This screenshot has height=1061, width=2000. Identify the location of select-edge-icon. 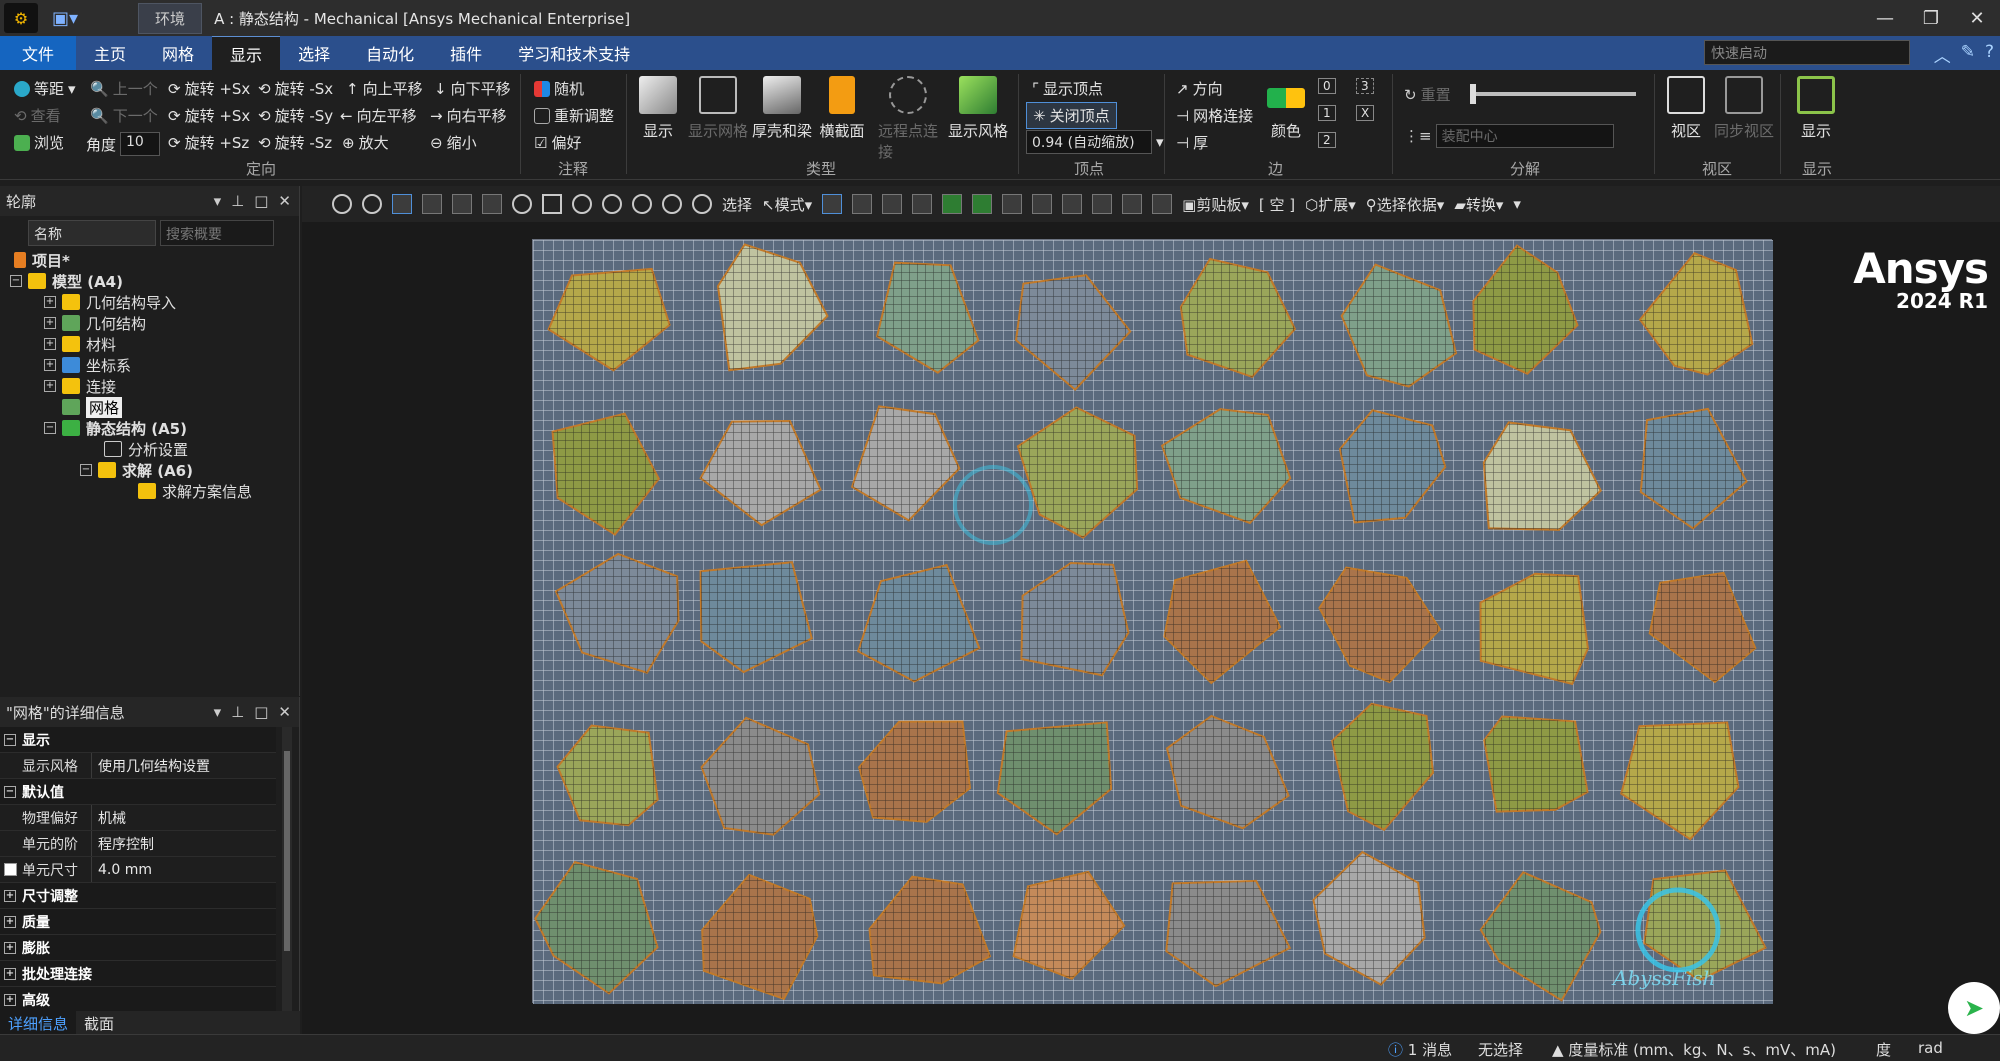
(862, 204).